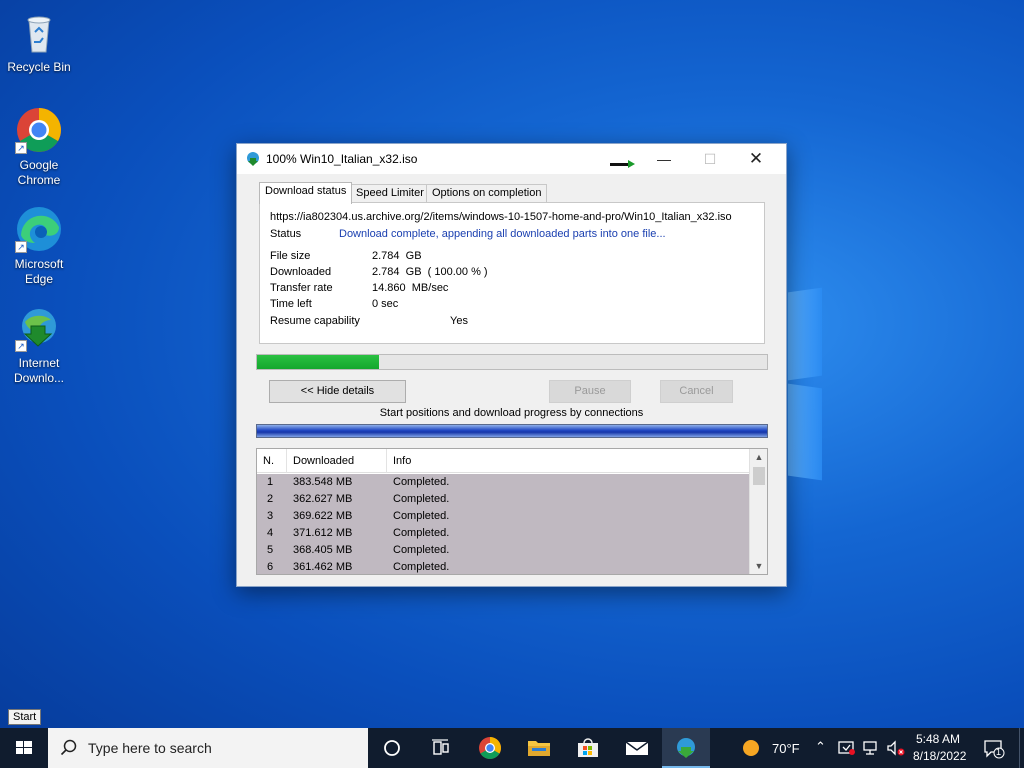 The height and width of the screenshot is (768, 1024). I want to click on downloaded-label: Downloaded, so click(301, 272).